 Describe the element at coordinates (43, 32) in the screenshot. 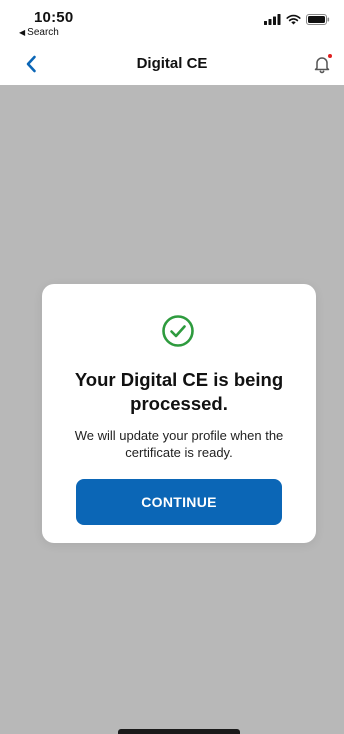

I see `back-to-app-label: Search` at that location.